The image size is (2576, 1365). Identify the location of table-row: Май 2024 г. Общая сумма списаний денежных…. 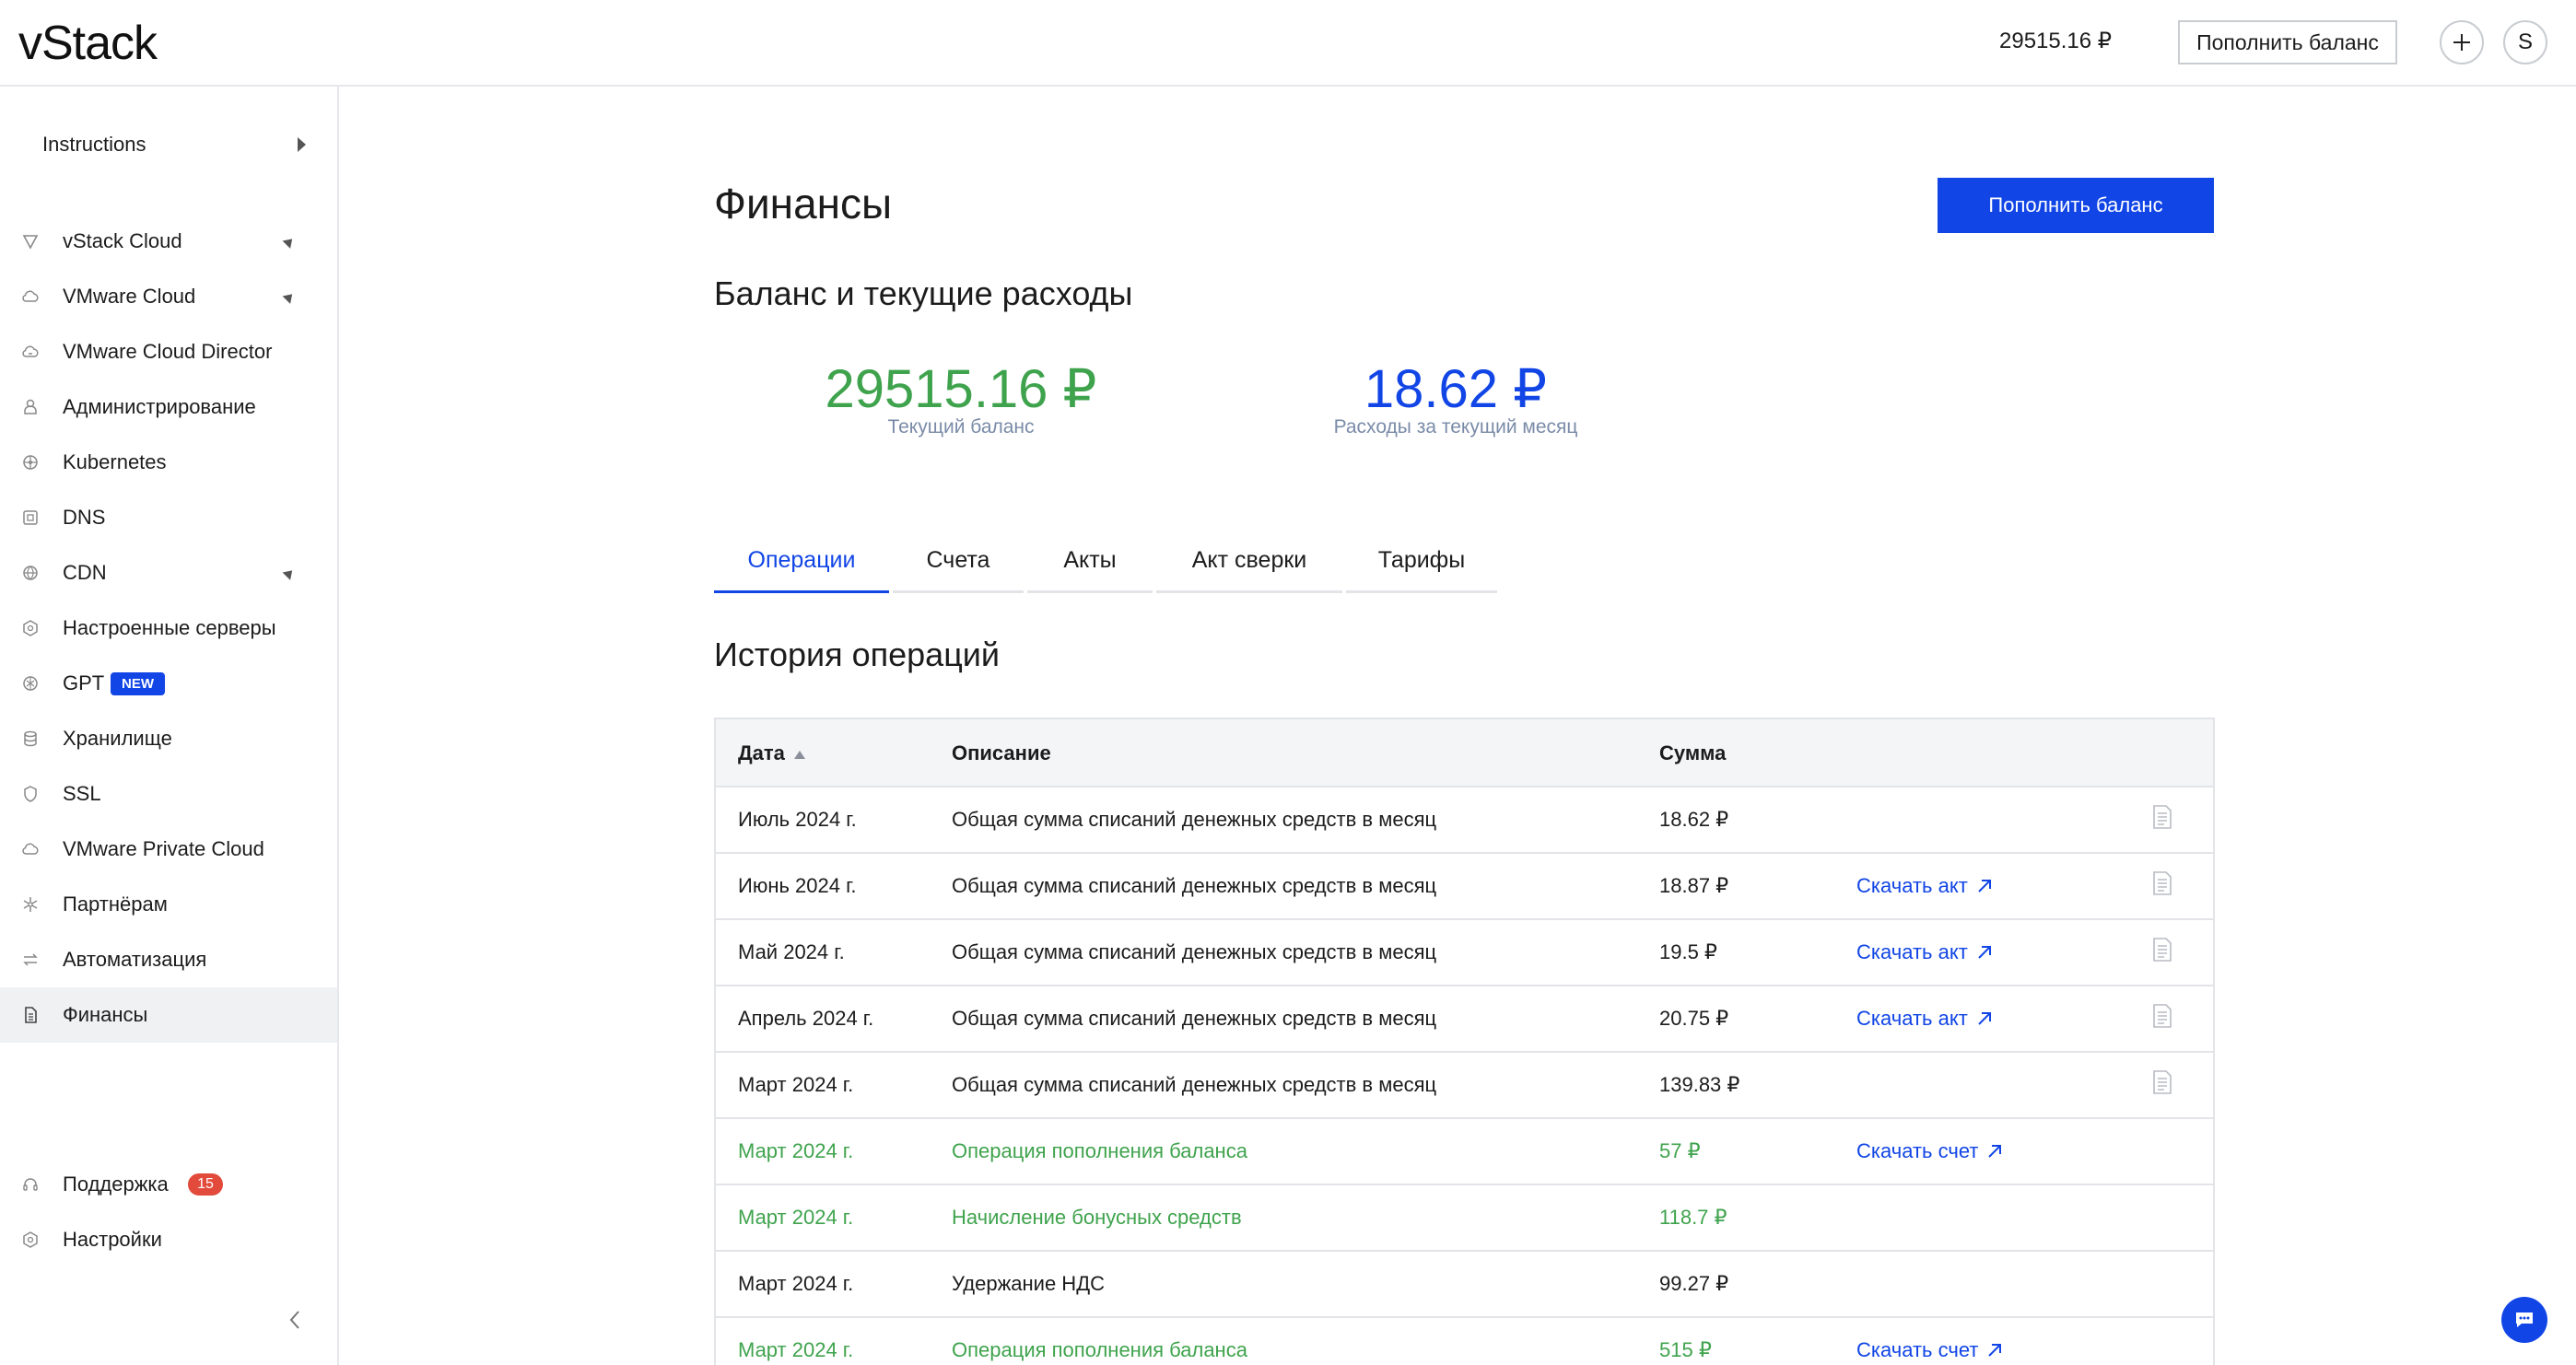
(1464, 953).